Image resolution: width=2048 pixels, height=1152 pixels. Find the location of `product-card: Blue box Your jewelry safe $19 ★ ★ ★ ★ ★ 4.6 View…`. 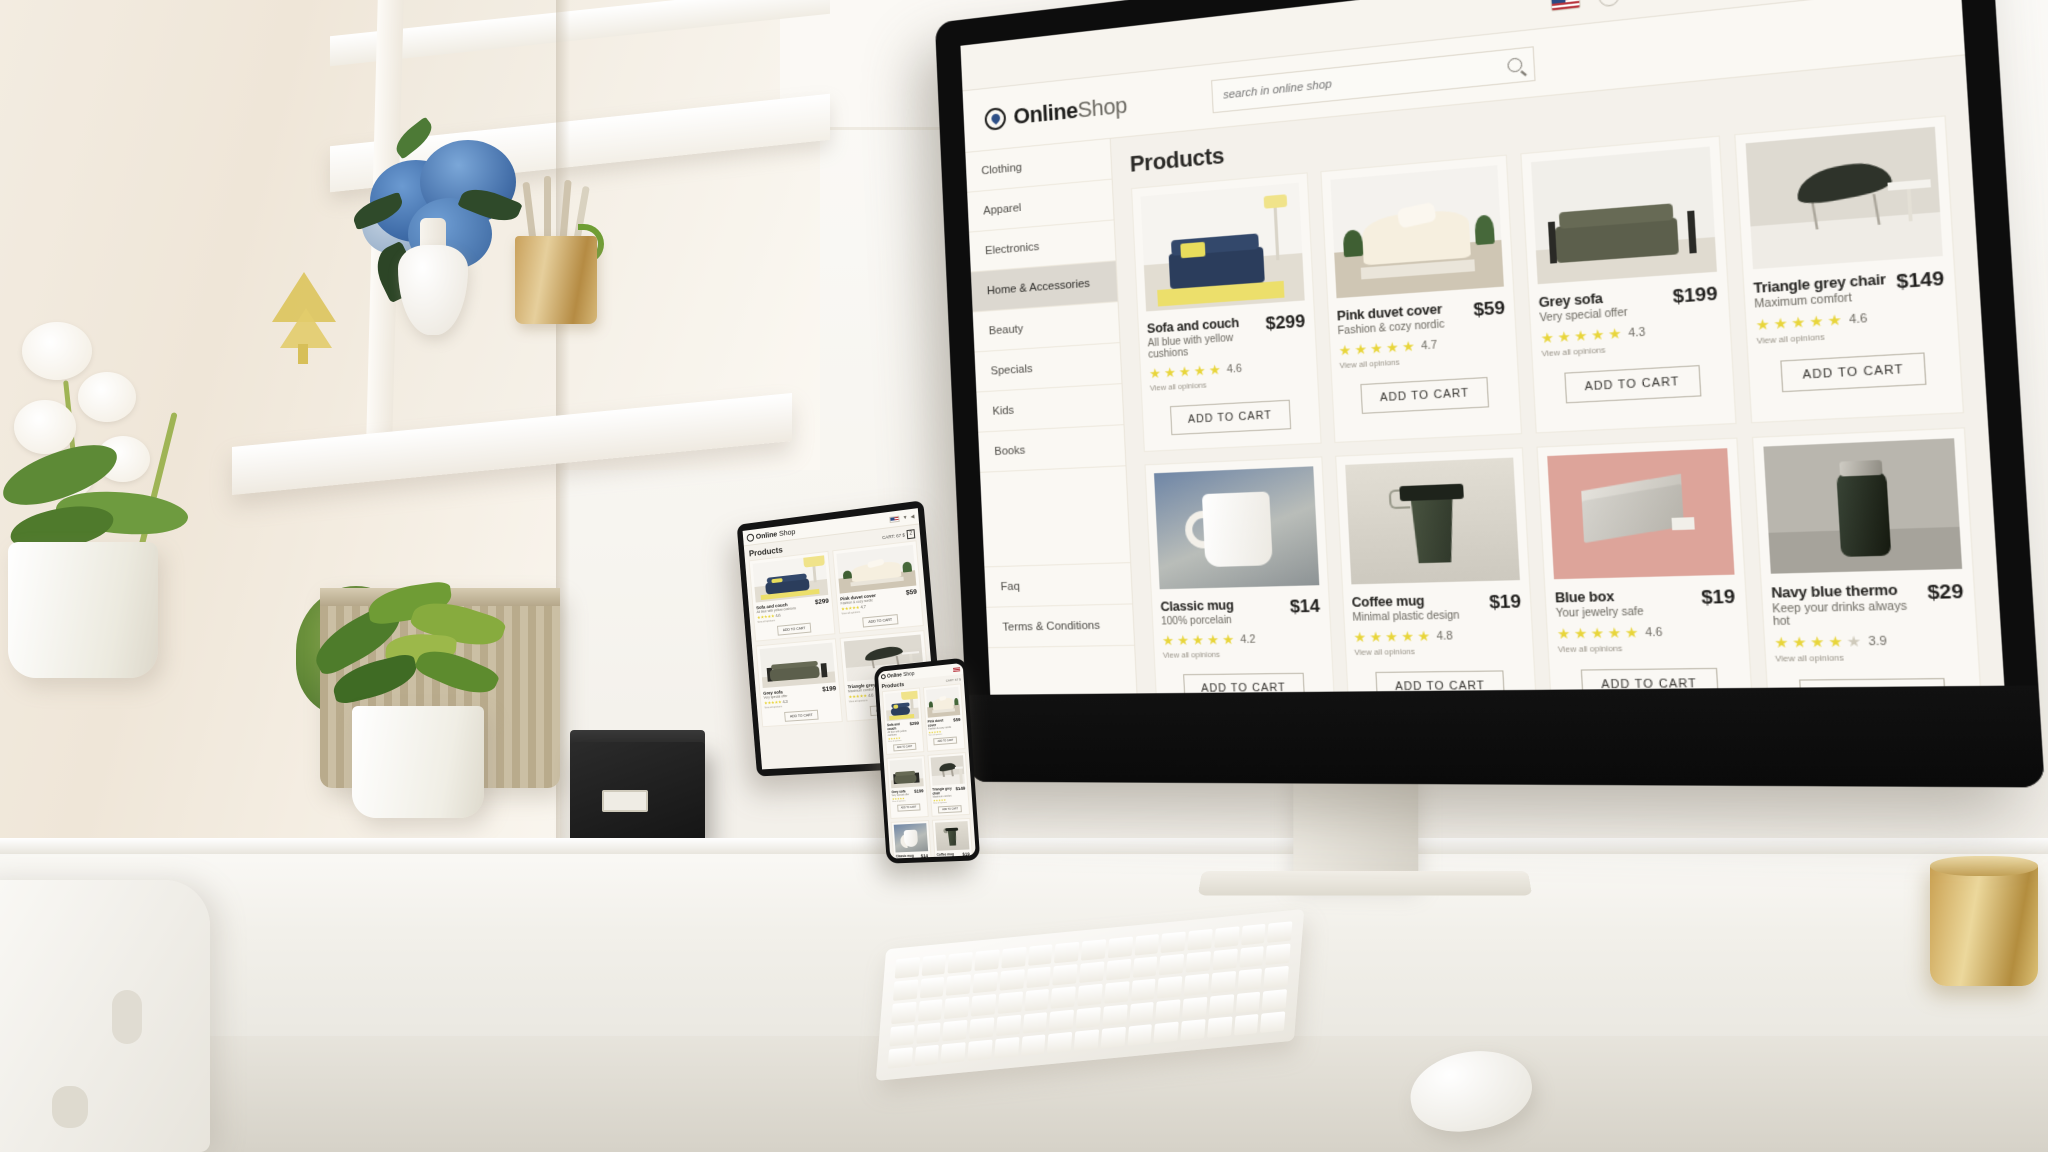

product-card: Blue box Your jewelry safe $19 ★ ★ ★ ★ ★ 4.6 View… is located at coordinates (1645, 565).